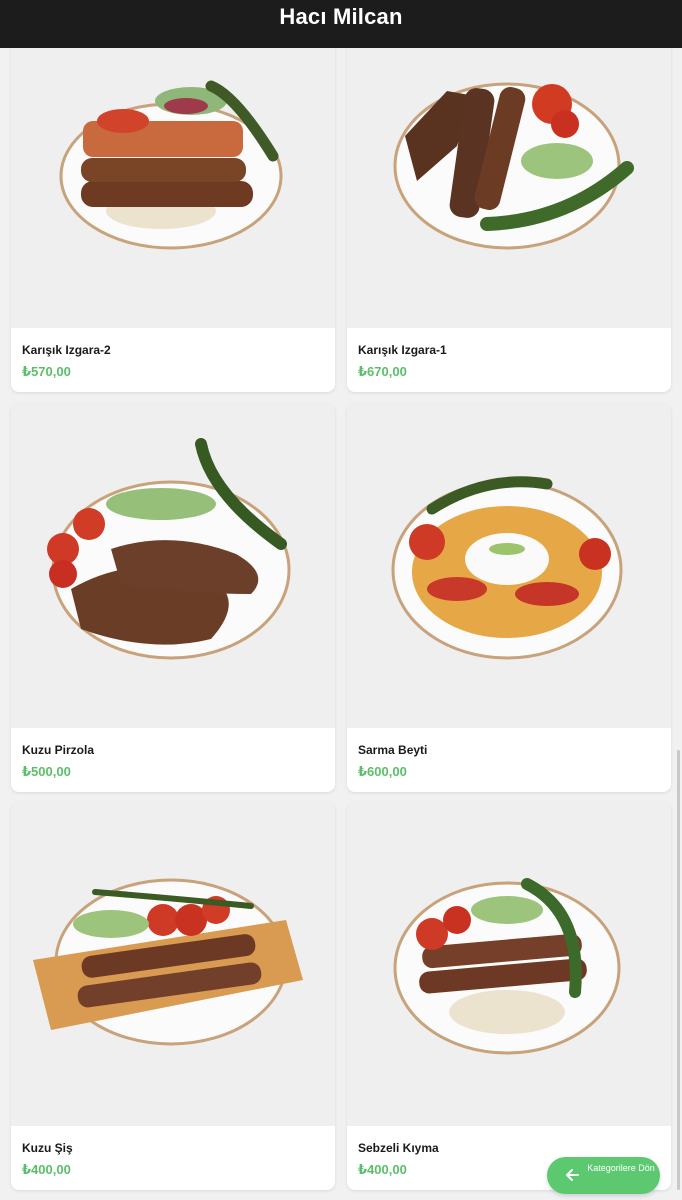 The image size is (682, 1200). Describe the element at coordinates (603, 1175) in the screenshot. I see `back-to-categories-button: Kategorilere Dön` at that location.